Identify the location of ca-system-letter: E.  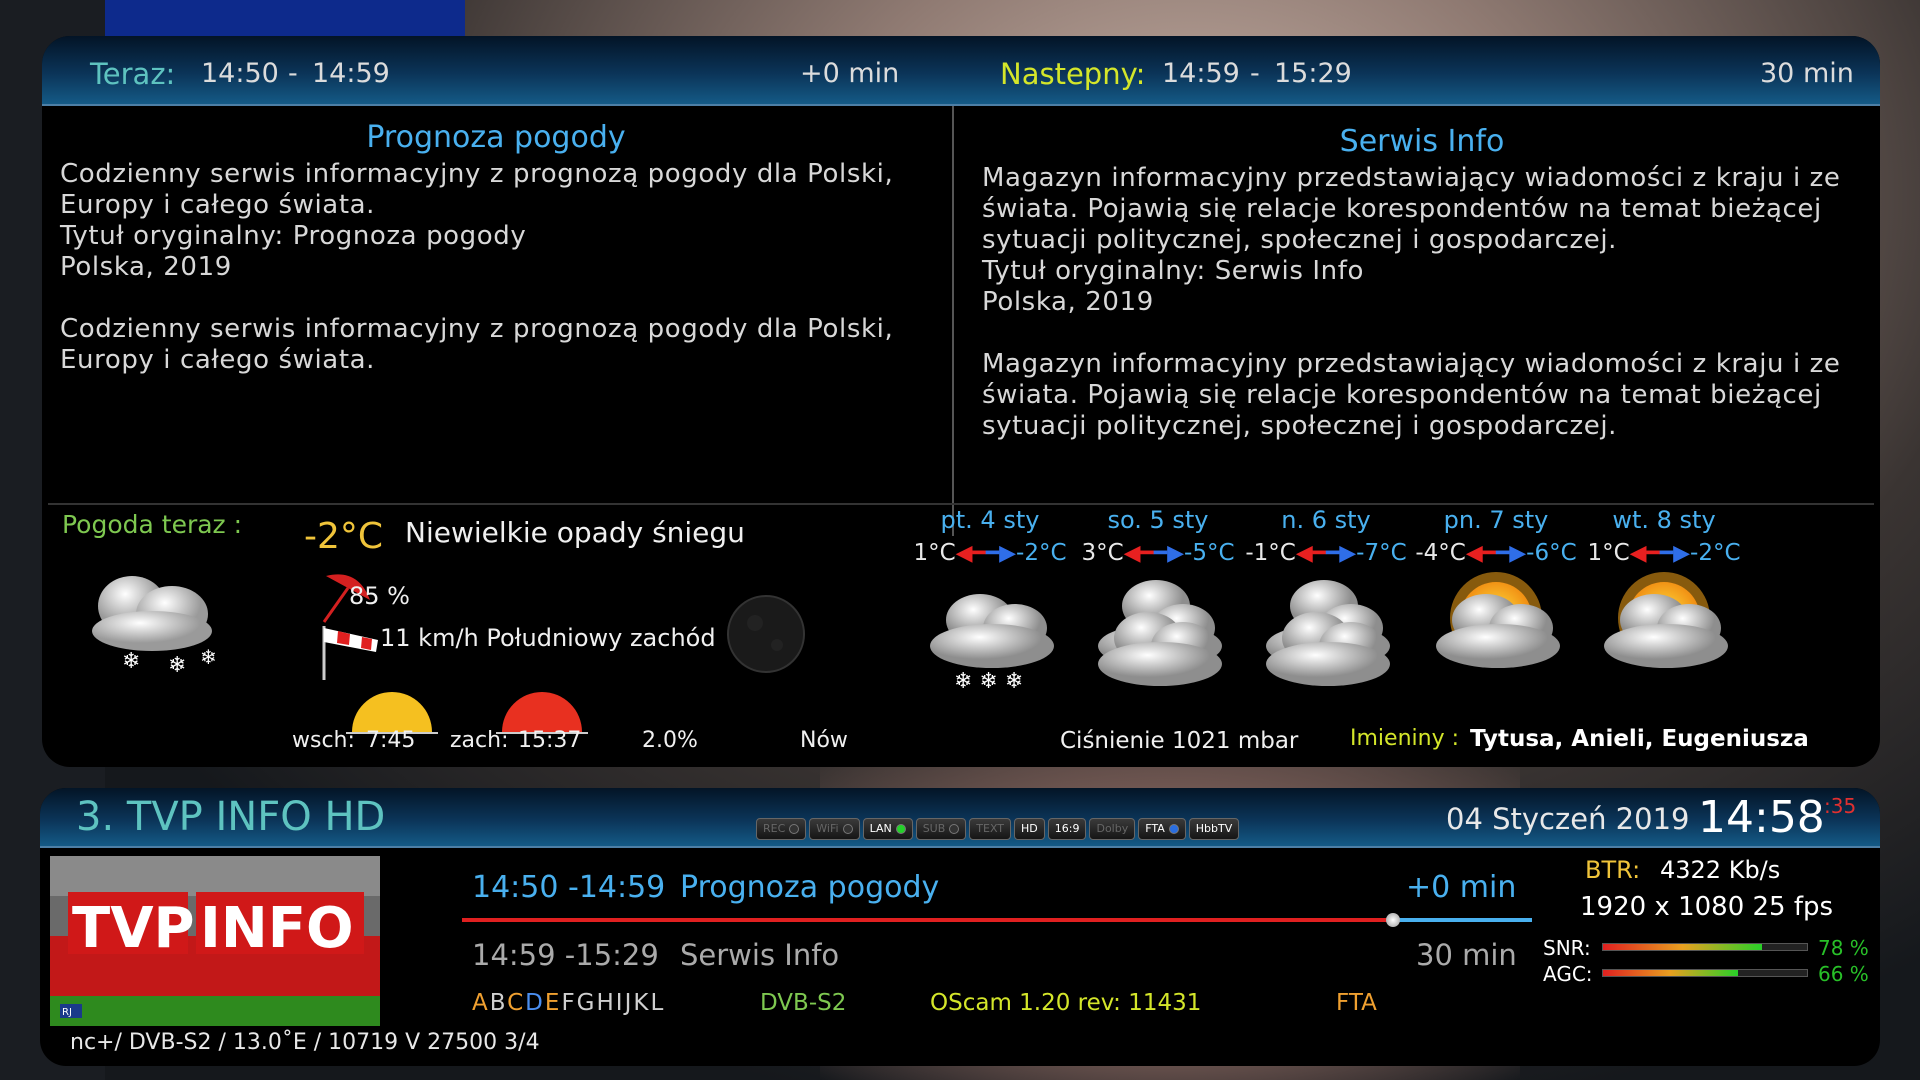
(553, 1003).